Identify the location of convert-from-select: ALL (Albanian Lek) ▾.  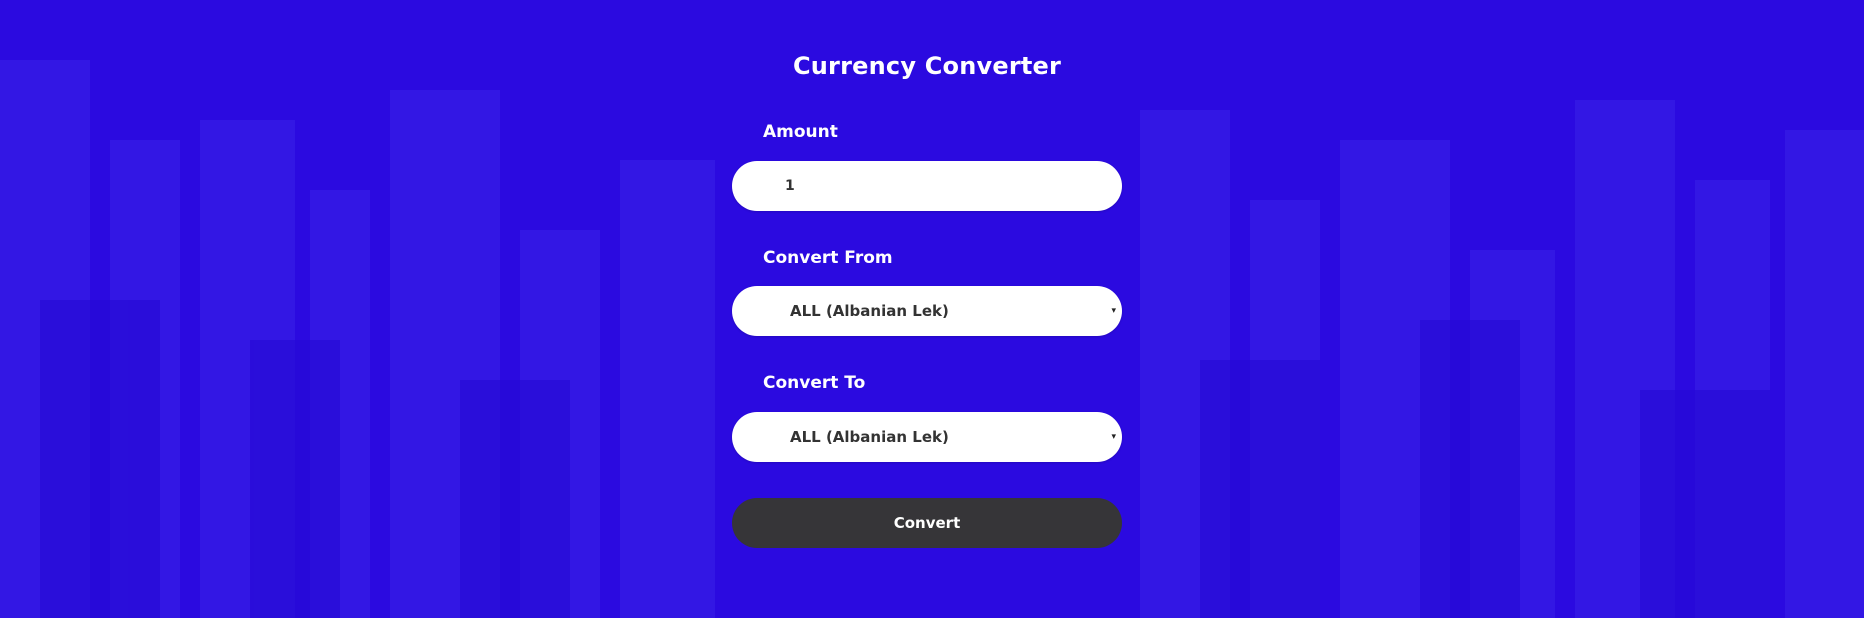
(927, 311).